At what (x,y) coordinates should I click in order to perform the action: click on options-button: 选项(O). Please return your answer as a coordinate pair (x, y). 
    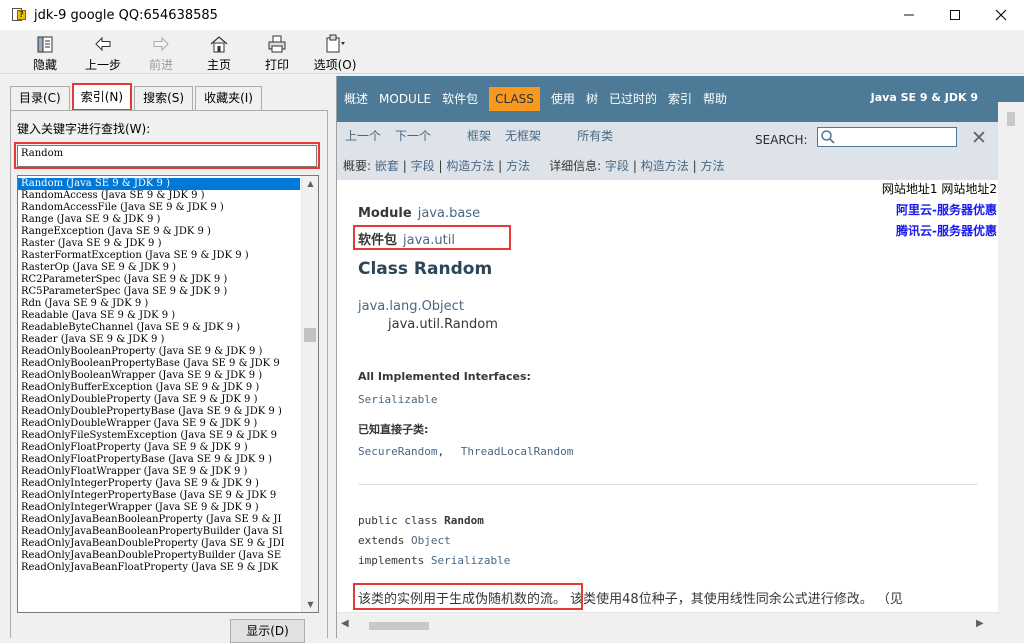
    Looking at the image, I should click on (335, 52).